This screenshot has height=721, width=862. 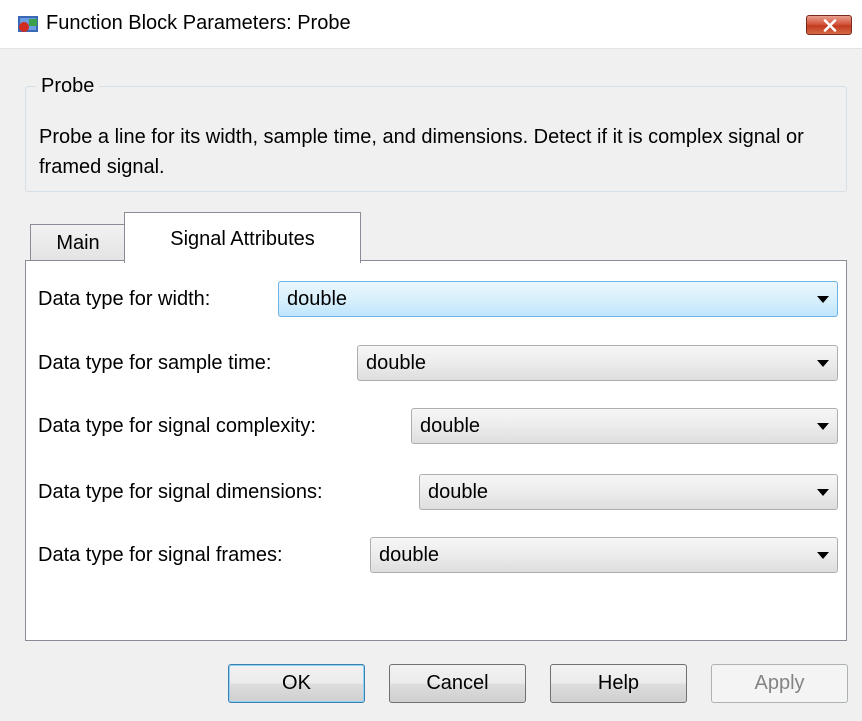 What do you see at coordinates (180, 492) in the screenshot?
I see `dimensions-type-label: Data type for signal dimensions:` at bounding box center [180, 492].